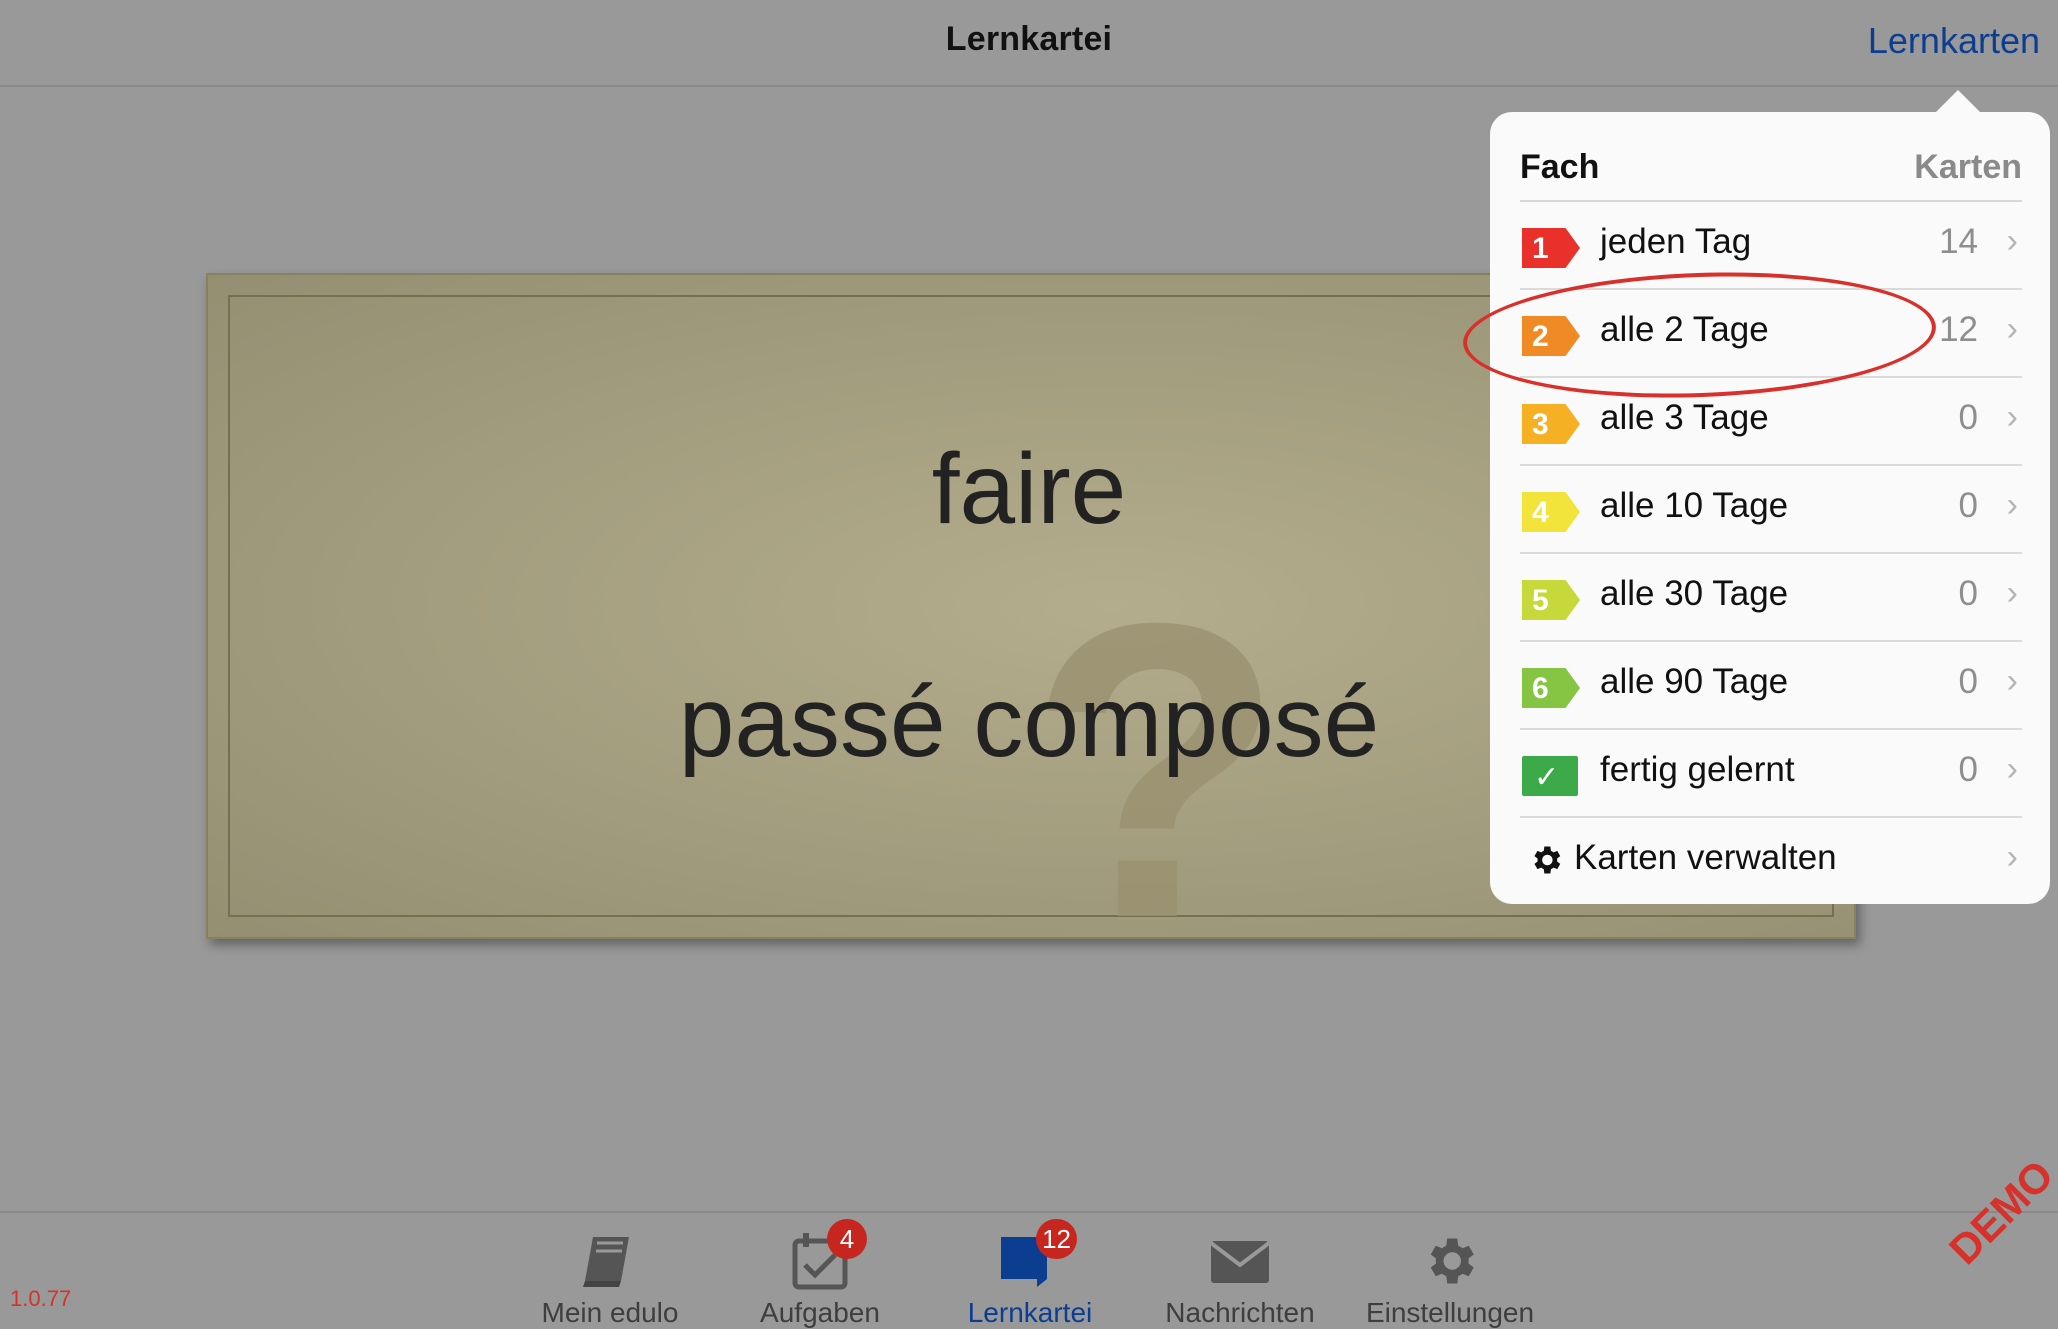  What do you see at coordinates (610, 1312) in the screenshot?
I see `tab-label: Mein edulo` at bounding box center [610, 1312].